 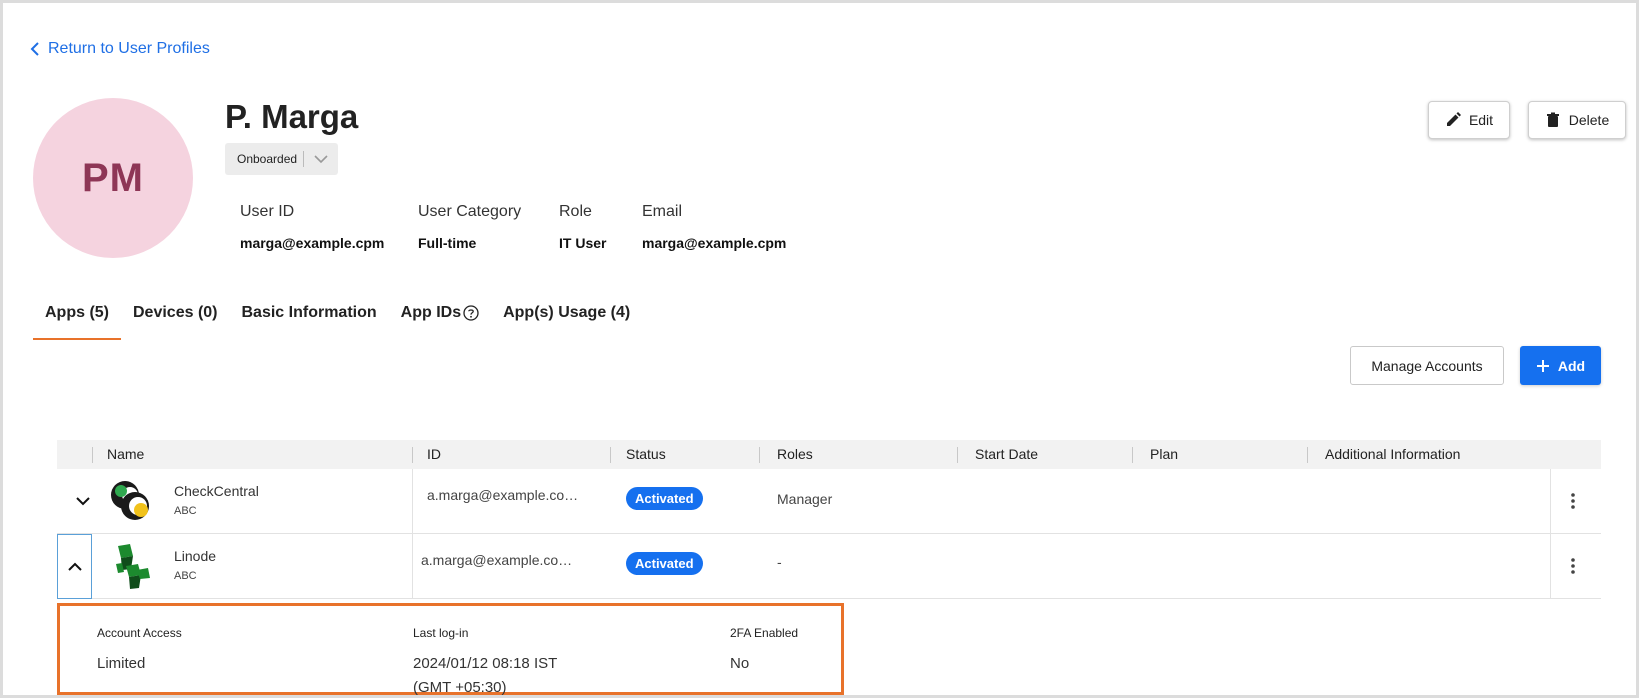 I want to click on delete-button: Delete, so click(x=1577, y=120).